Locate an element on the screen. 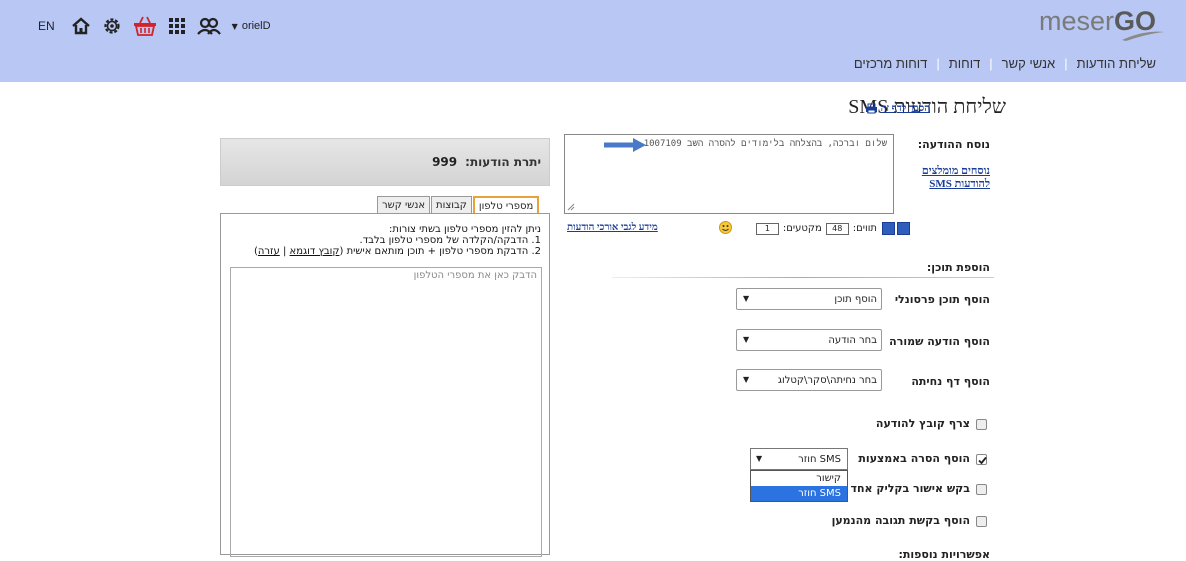 The height and width of the screenshot is (561, 1186). attach-file-label: צרף קובץ להודעה is located at coordinates (922, 423).